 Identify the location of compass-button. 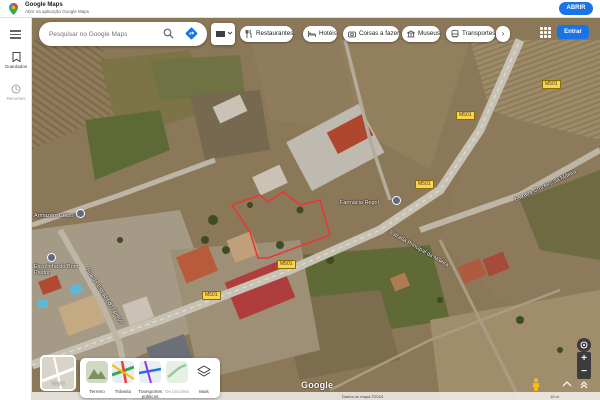
(584, 345).